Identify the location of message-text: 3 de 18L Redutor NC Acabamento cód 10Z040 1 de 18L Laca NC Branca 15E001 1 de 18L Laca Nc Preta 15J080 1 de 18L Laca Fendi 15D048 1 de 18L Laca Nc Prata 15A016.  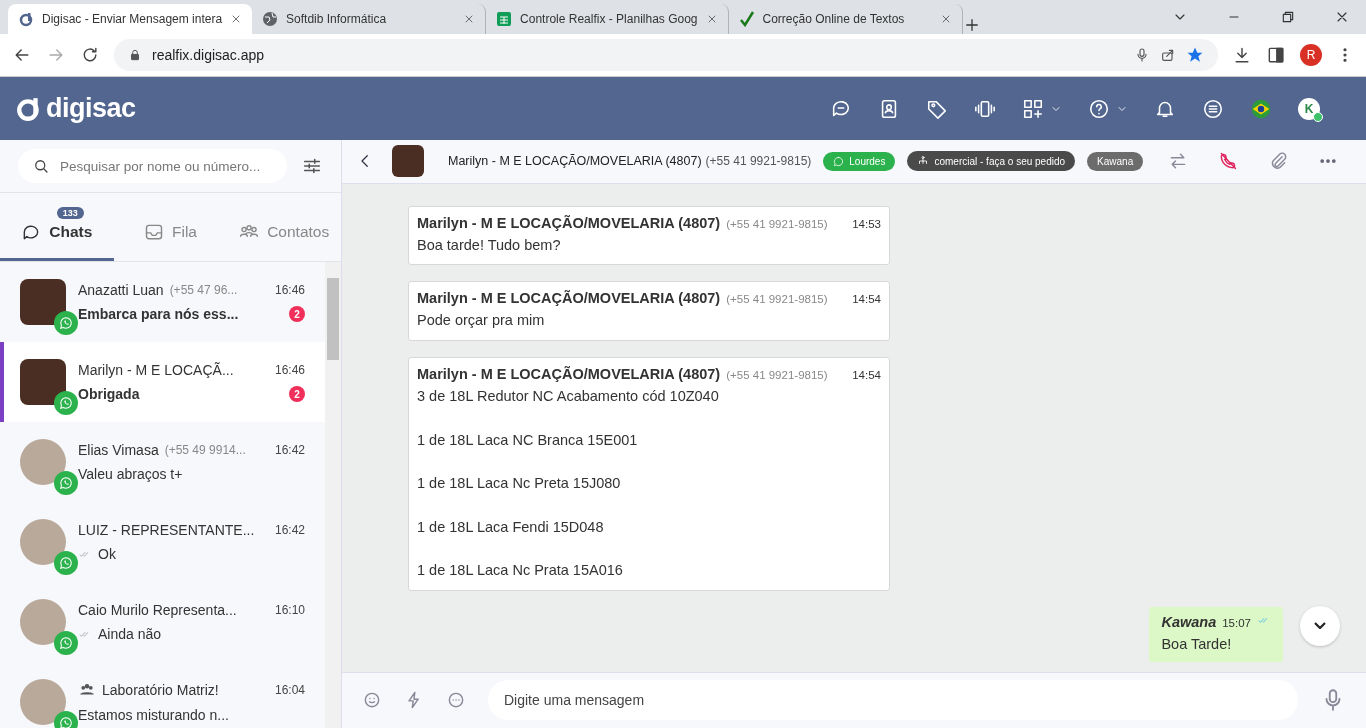
(568, 484).